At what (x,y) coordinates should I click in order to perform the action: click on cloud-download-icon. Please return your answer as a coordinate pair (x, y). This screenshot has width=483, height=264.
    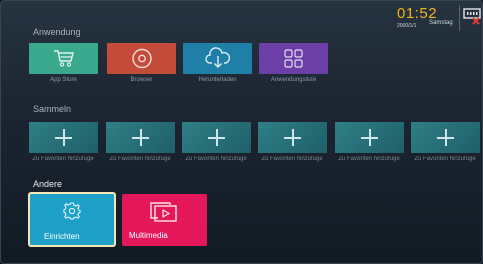
    Looking at the image, I should click on (218, 57).